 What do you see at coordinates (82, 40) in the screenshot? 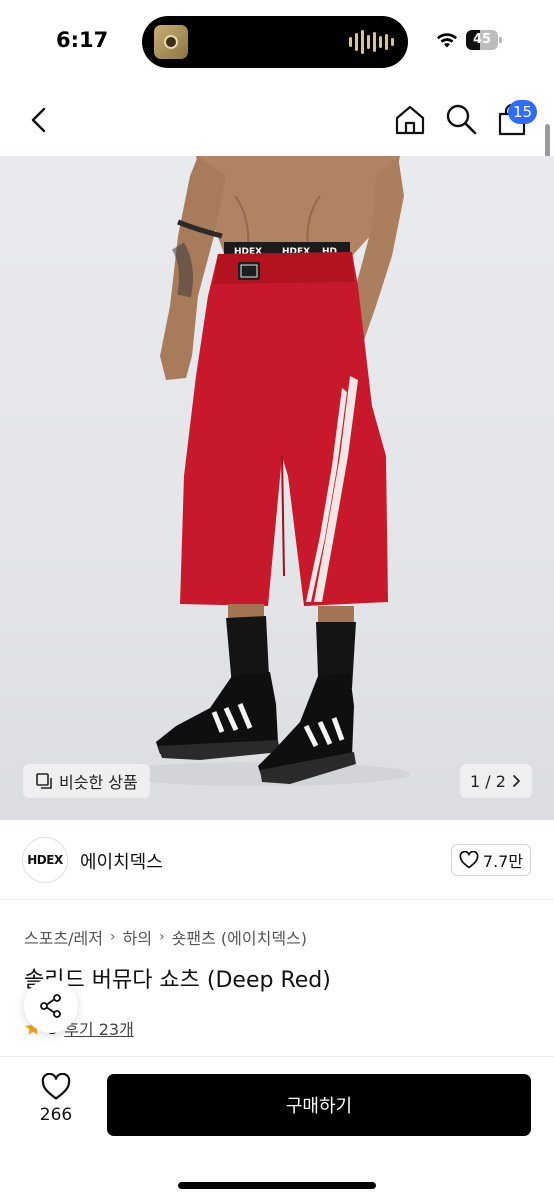
I see `status-time: 6:17` at bounding box center [82, 40].